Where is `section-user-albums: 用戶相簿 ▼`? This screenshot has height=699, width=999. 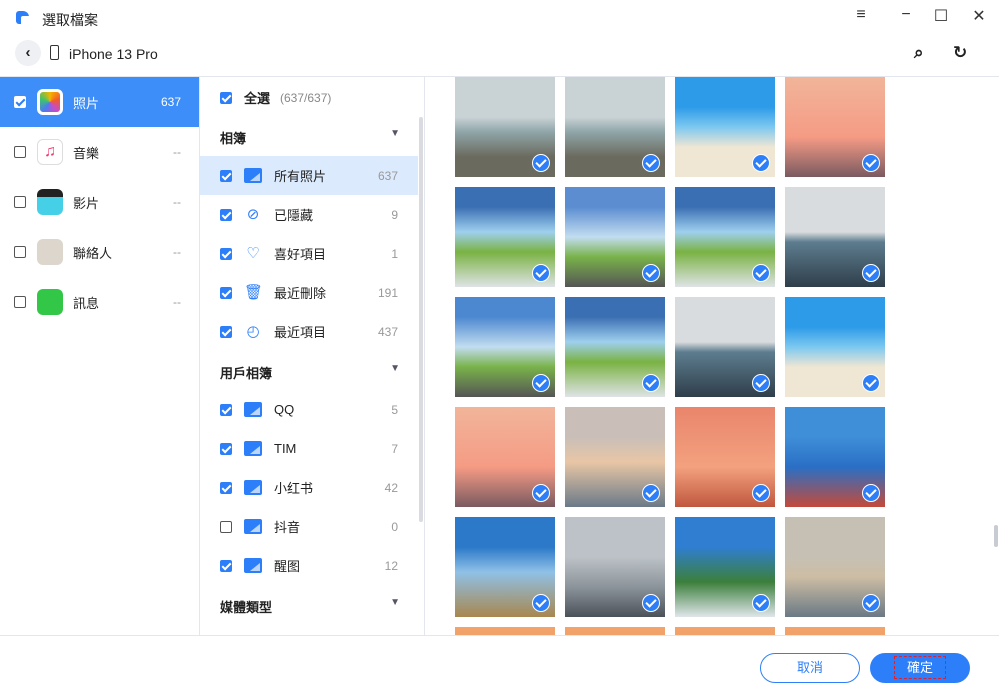 section-user-albums: 用戶相簿 ▼ is located at coordinates (310, 372).